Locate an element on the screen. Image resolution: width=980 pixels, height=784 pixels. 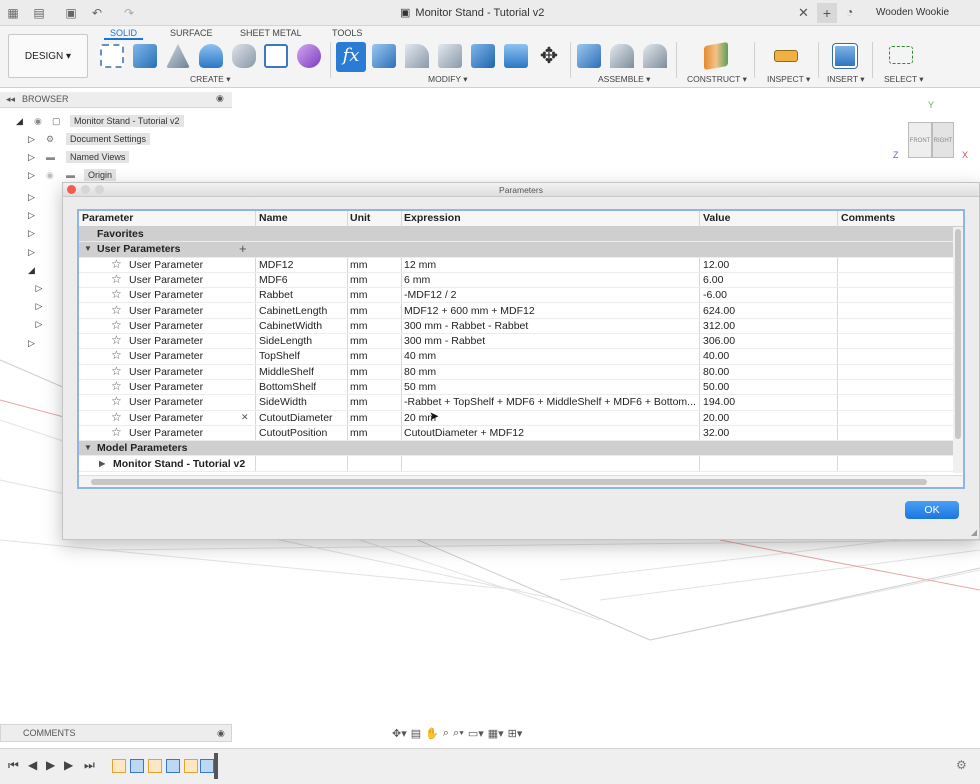
display-settings-icon: ▭▾ is located at coordinates (476, 733).